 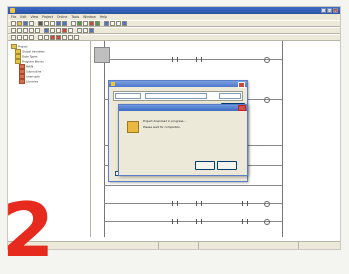 I want to click on dialog-title-bar, so click(x=178, y=84).